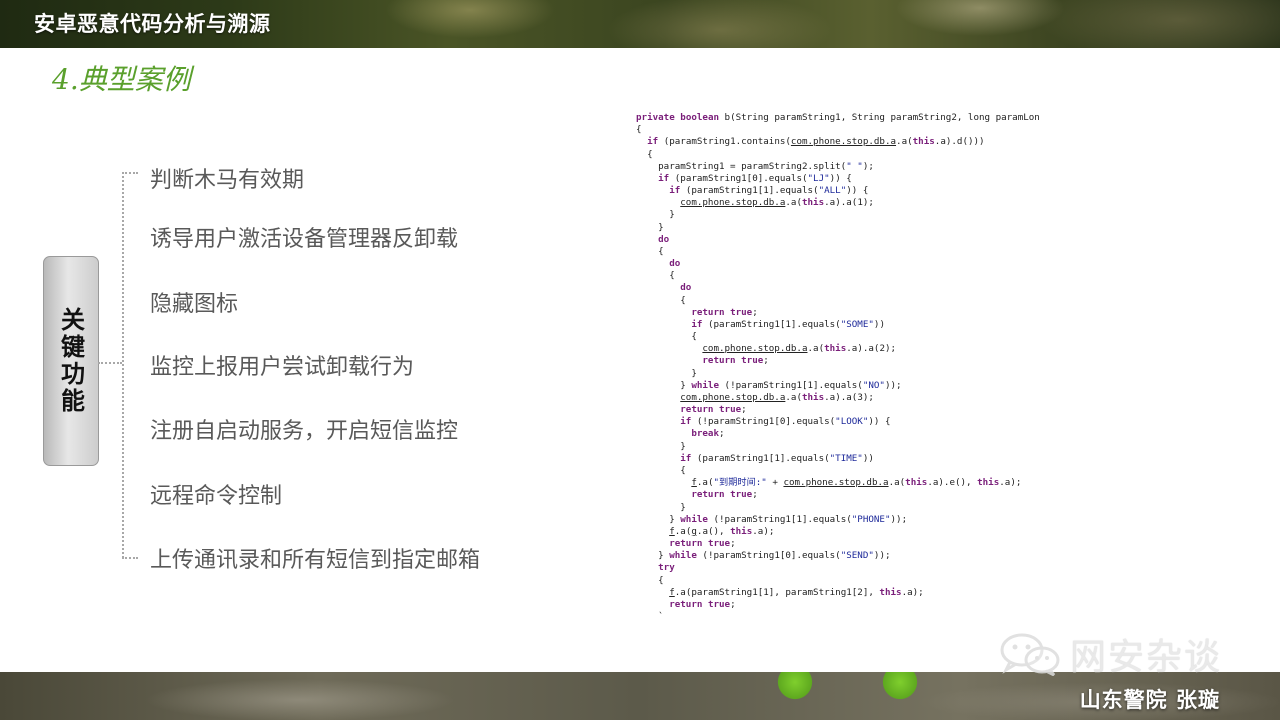  I want to click on code-line: if (paramString1[1].equals("TIME")), so click(777, 458).